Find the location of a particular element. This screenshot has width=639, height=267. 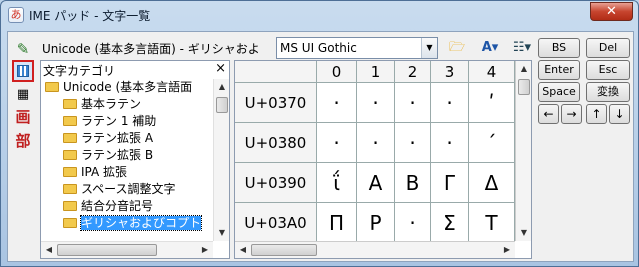

applet-strip: ✎ ▦ 画 部 is located at coordinates (23, 146).